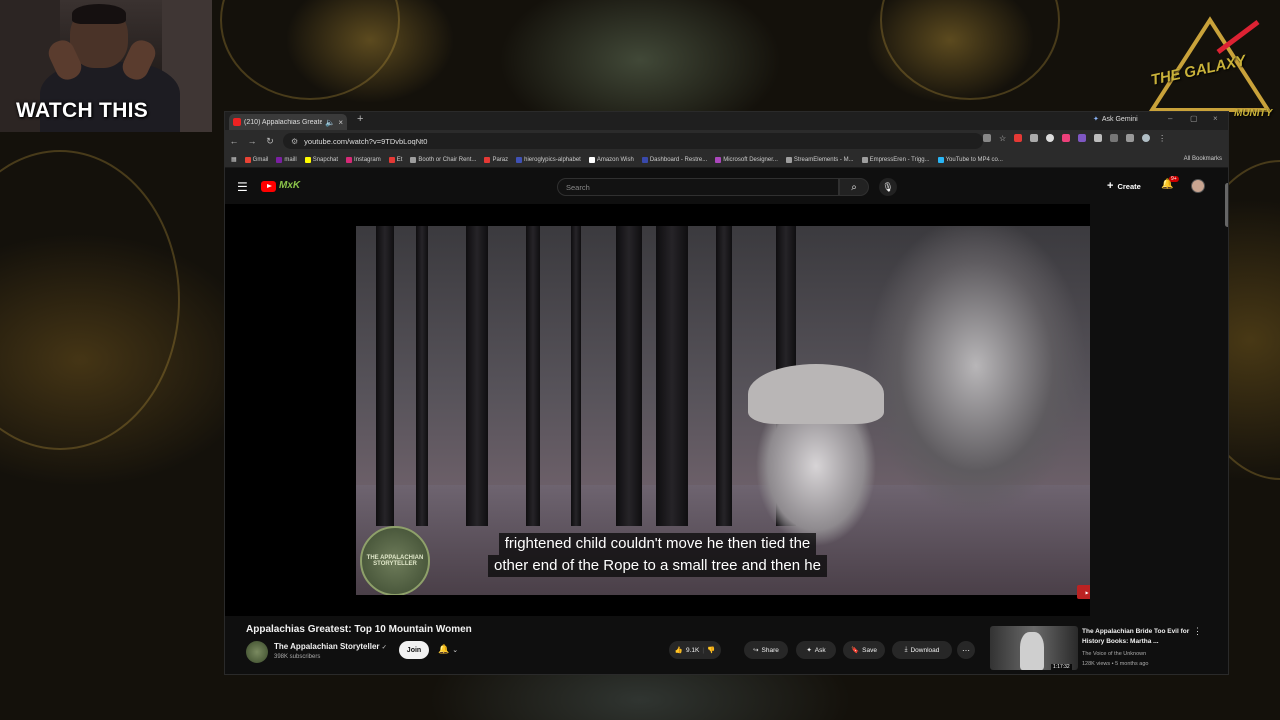 This screenshot has width=1280, height=720. Describe the element at coordinates (1200, 159) in the screenshot. I see `all-bookmarks-button: All Bookmarks` at that location.